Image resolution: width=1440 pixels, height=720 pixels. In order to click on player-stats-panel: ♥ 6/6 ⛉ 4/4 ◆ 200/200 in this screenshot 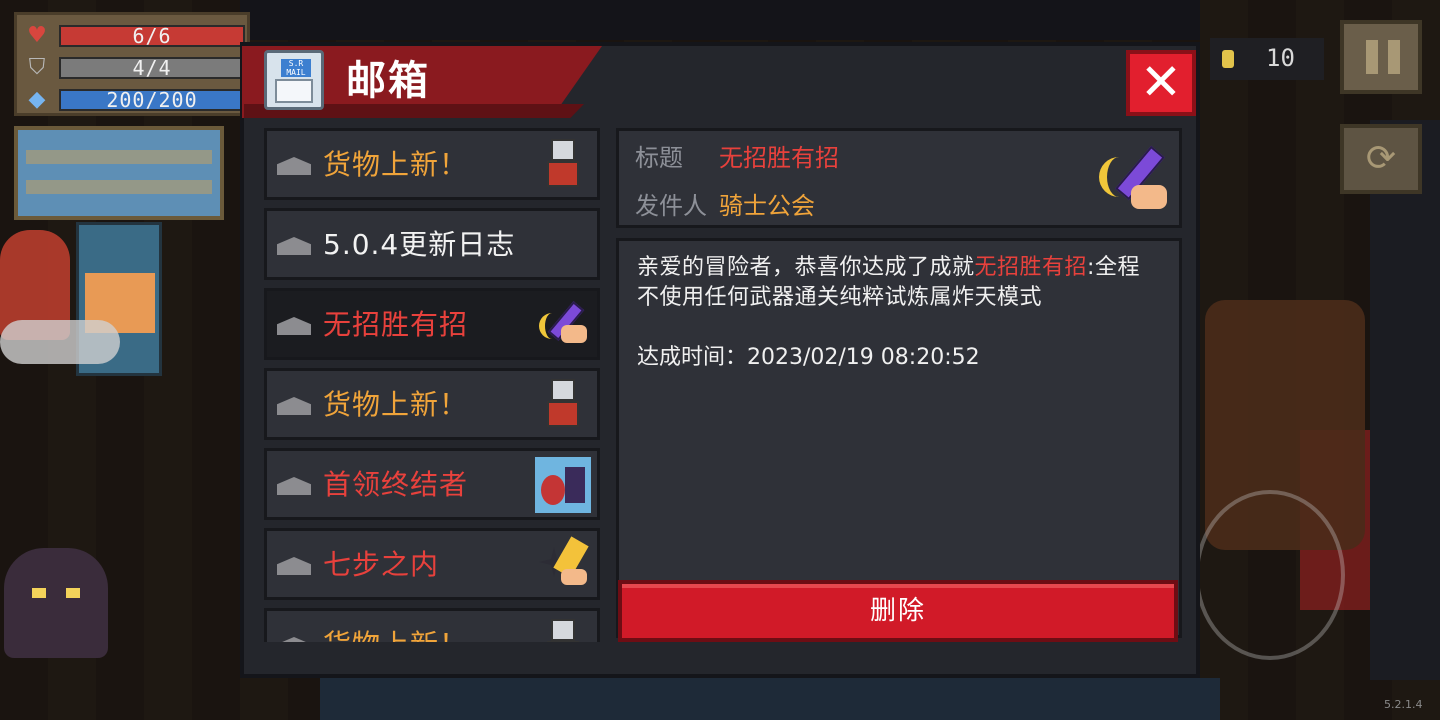, I will do `click(132, 64)`.